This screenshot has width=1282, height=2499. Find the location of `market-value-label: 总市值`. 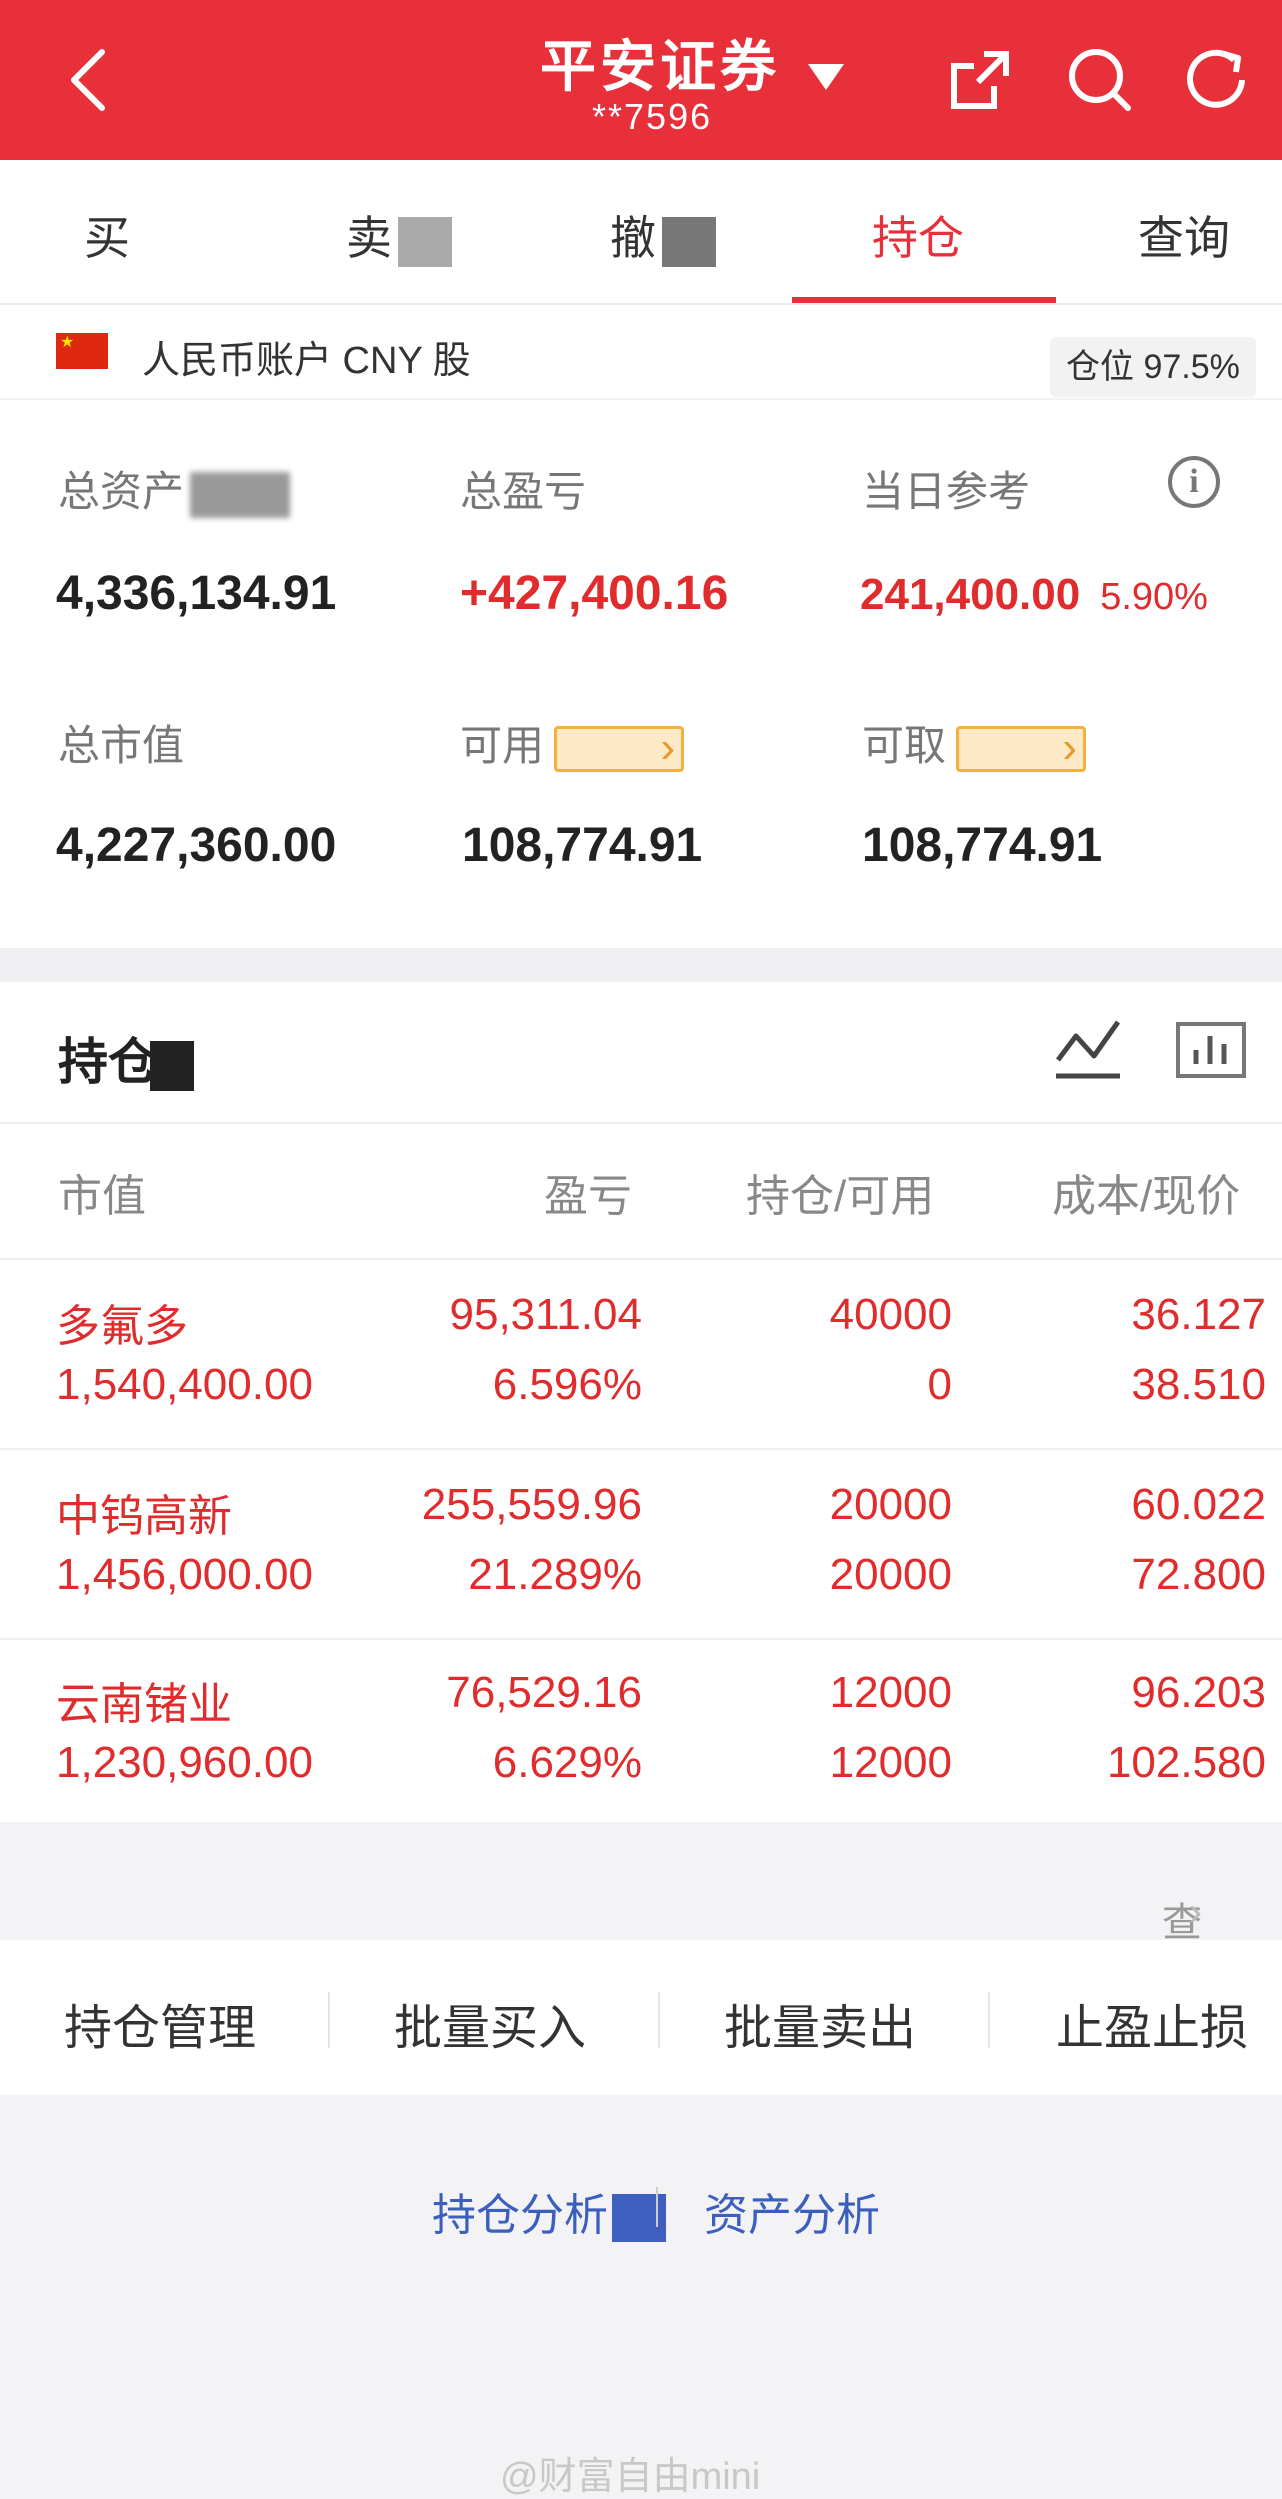

market-value-label: 总市值 is located at coordinates (121, 745).